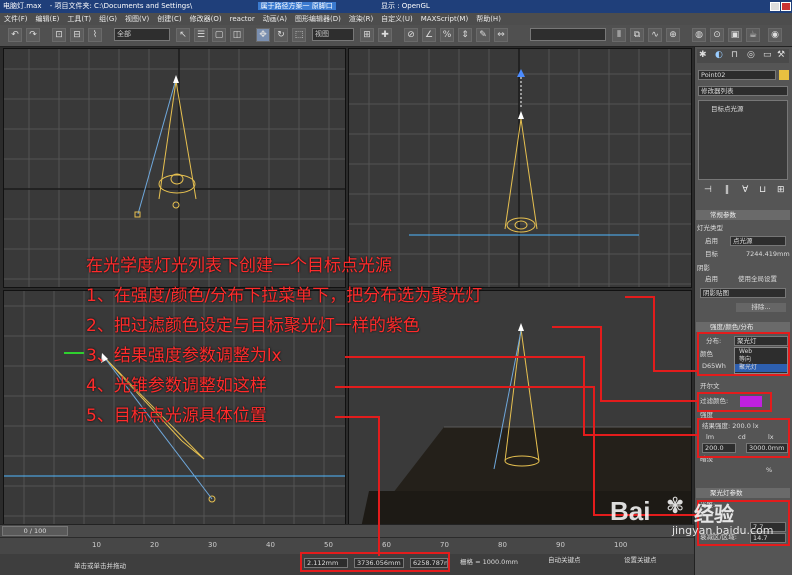  What do you see at coordinates (781, 55) in the screenshot?
I see `utilities-tab-icon: ⚒` at bounding box center [781, 55].